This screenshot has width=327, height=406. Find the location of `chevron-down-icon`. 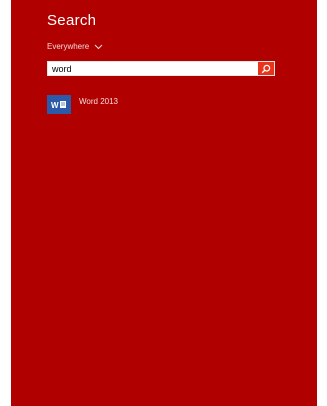

chevron-down-icon is located at coordinates (98, 46).